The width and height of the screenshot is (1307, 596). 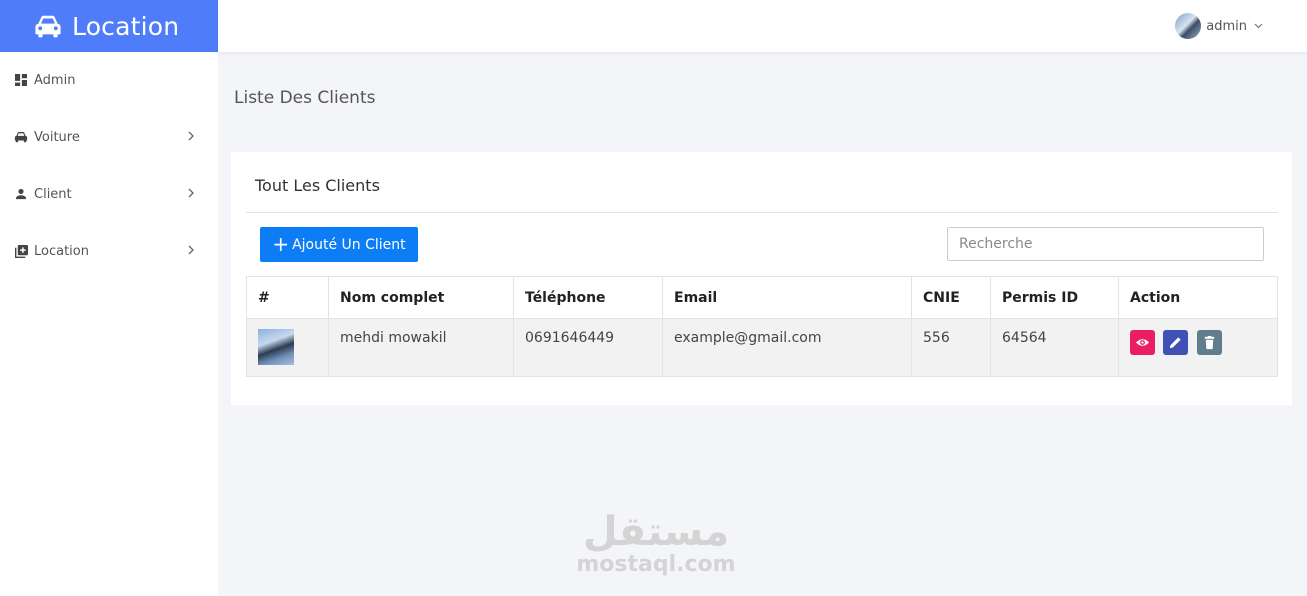 I want to click on permis-cell: 64564, so click(x=1054, y=347).